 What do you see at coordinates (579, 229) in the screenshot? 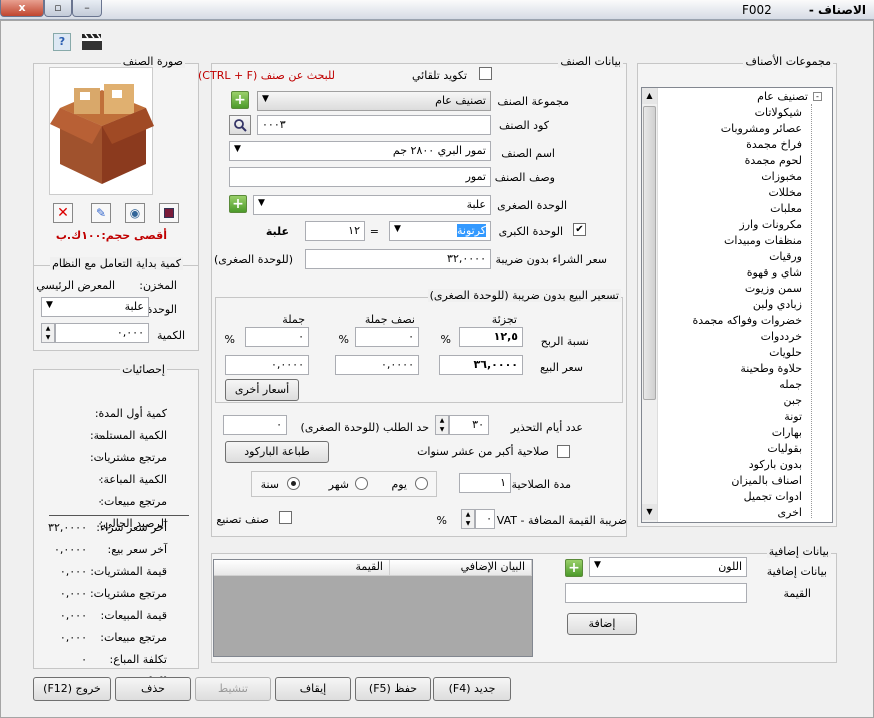
I see `big-unit-checkbox: ✔` at bounding box center [579, 229].